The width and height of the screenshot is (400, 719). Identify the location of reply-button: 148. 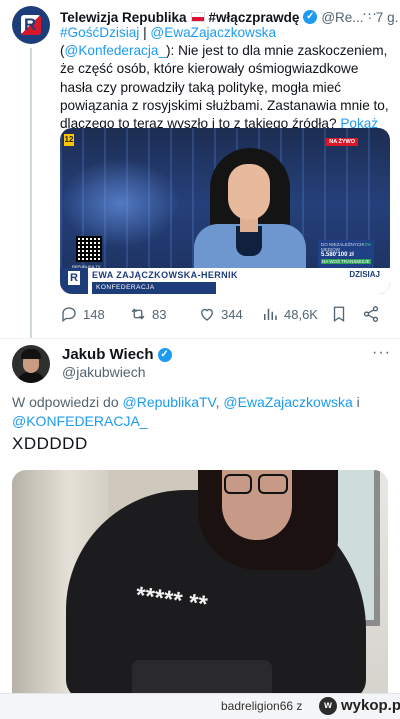
(82, 314).